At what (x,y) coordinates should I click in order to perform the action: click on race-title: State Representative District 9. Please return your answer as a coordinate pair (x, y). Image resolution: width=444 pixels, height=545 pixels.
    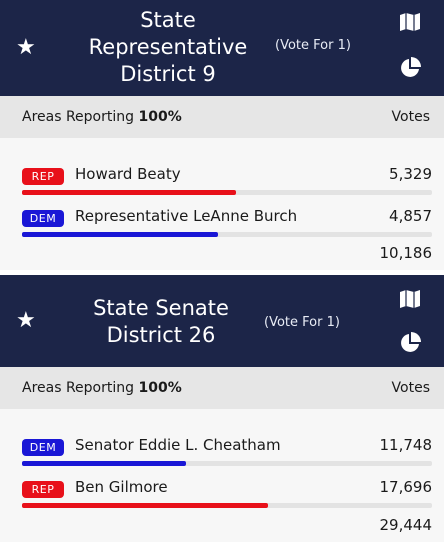
    Looking at the image, I should click on (168, 47).